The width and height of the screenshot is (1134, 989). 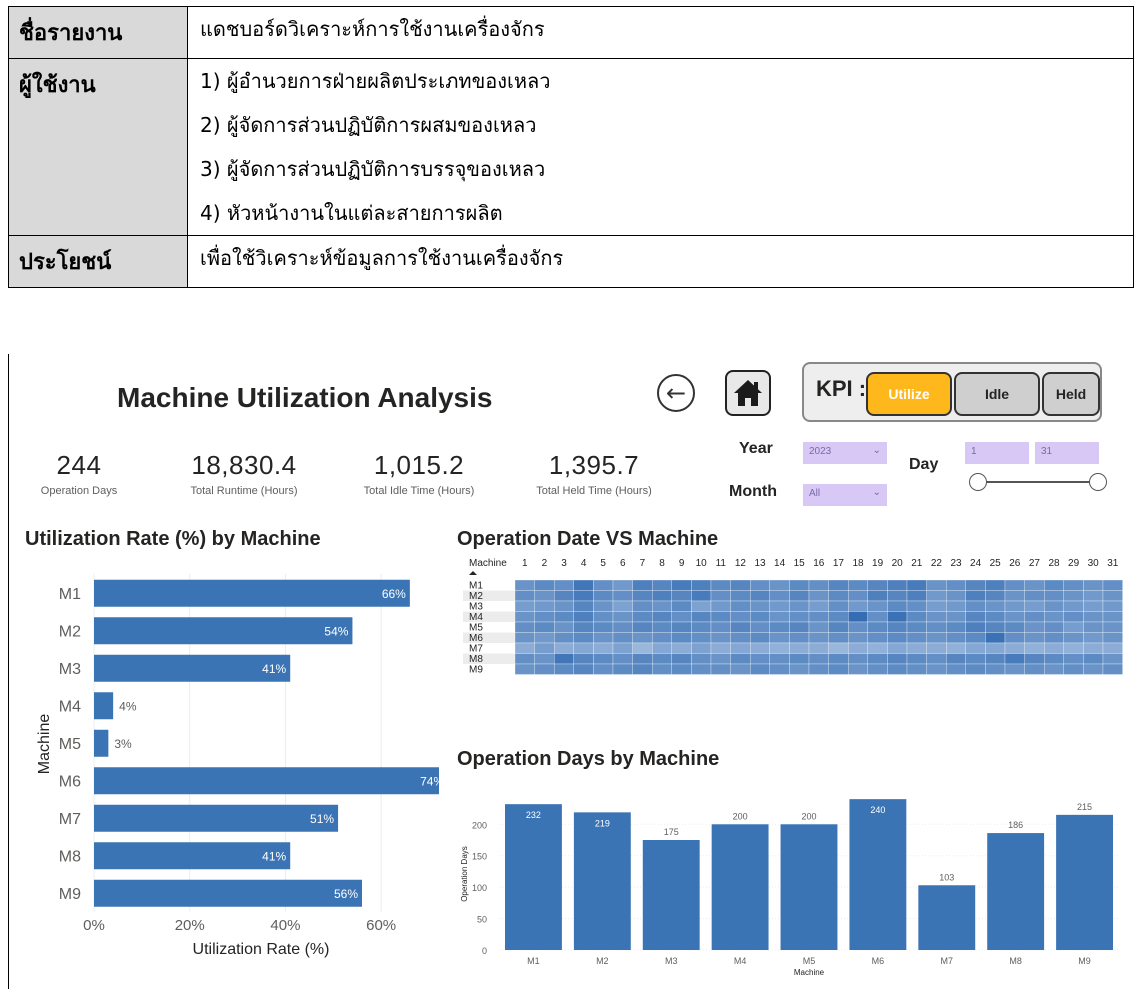 What do you see at coordinates (845, 495) in the screenshot?
I see `month-dropdown: All ⌄` at bounding box center [845, 495].